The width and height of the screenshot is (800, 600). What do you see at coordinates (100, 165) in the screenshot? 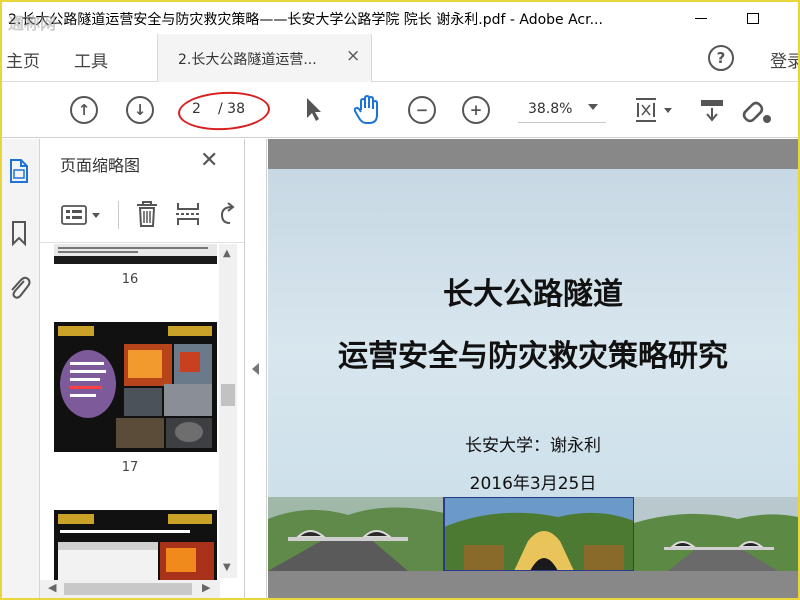
I see `panel-title: 页面缩略图` at bounding box center [100, 165].